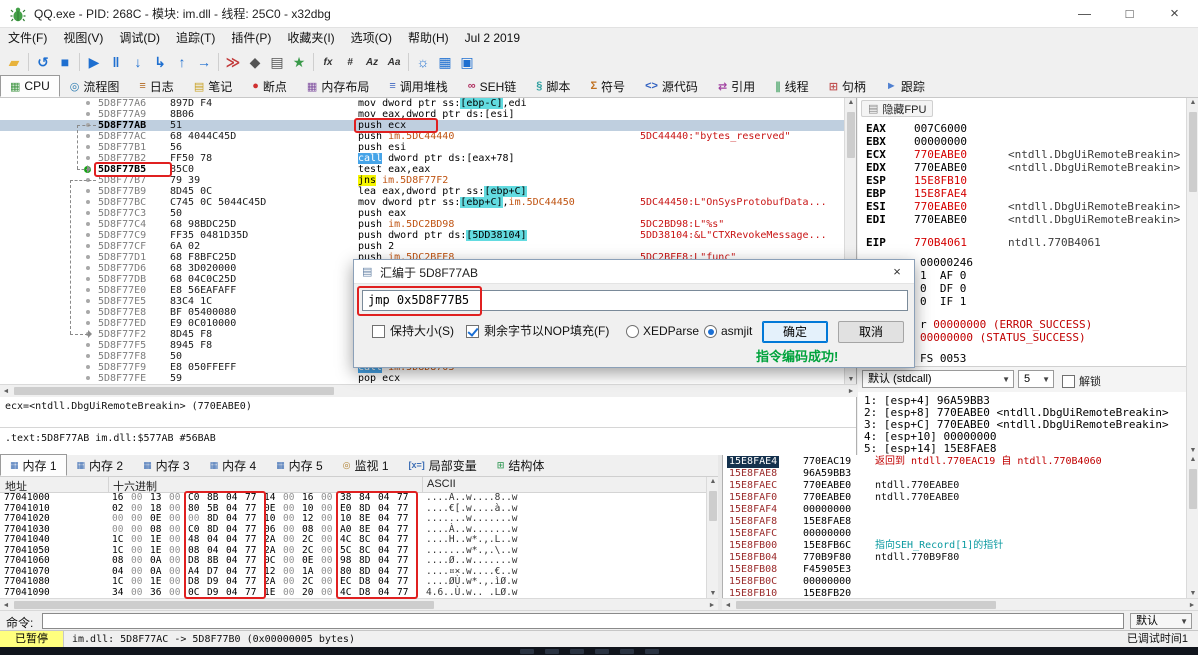  I want to click on assemble-input: jmp 0x5D8F77B5, so click(635, 300).